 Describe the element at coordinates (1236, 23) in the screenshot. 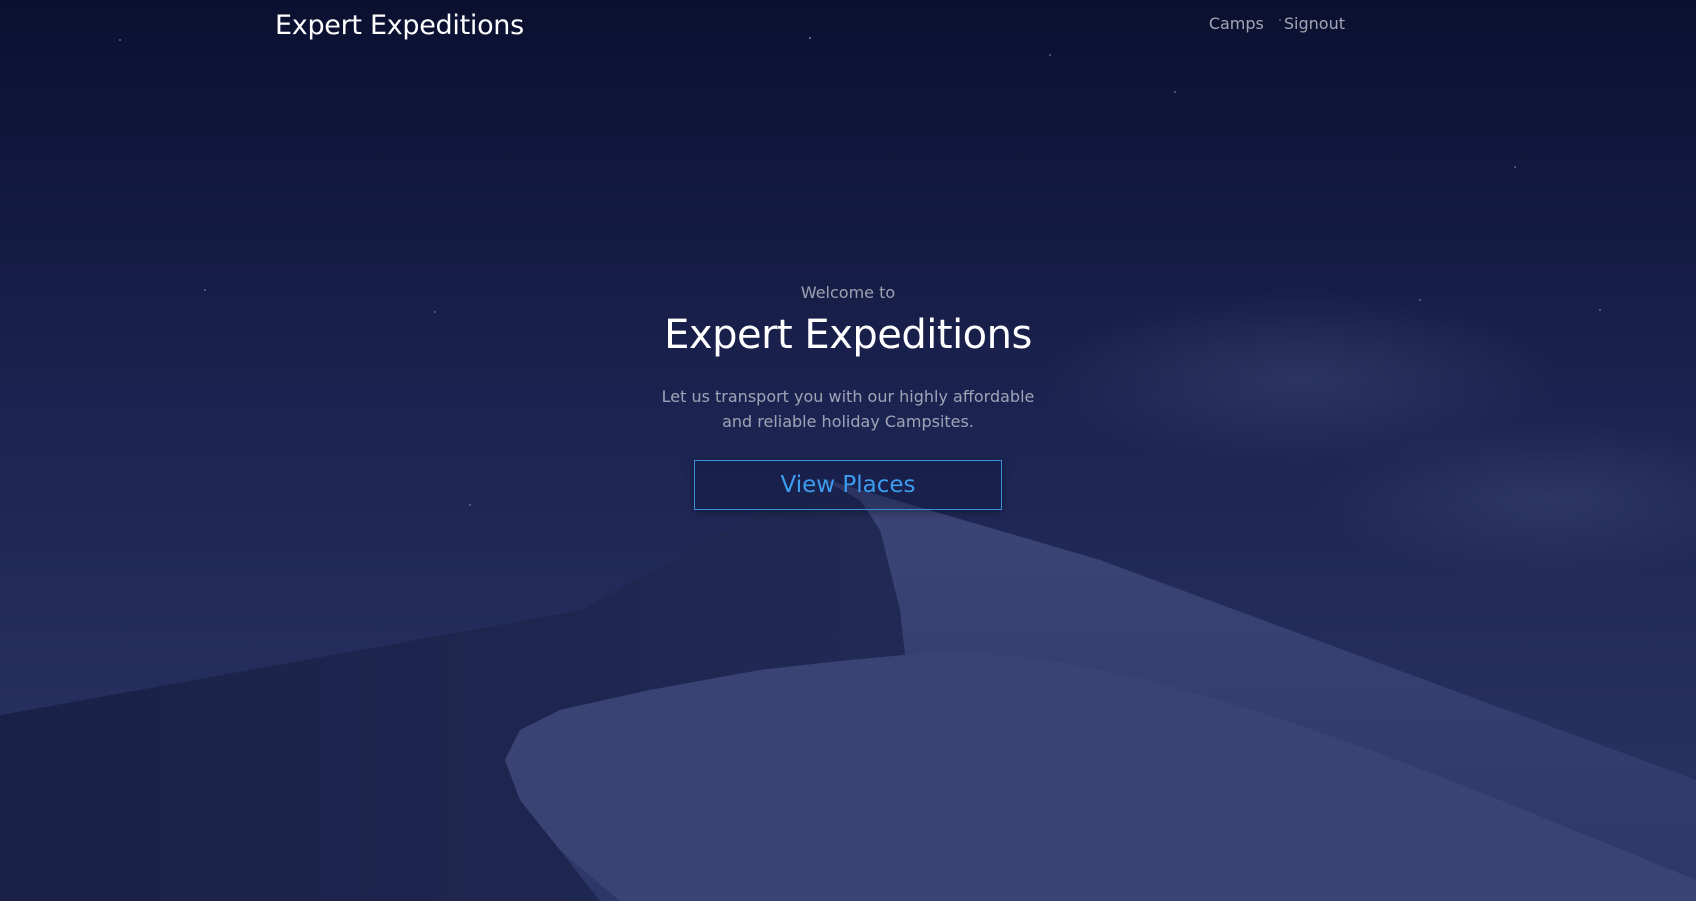

I see `nav-link-camps: Camps` at that location.